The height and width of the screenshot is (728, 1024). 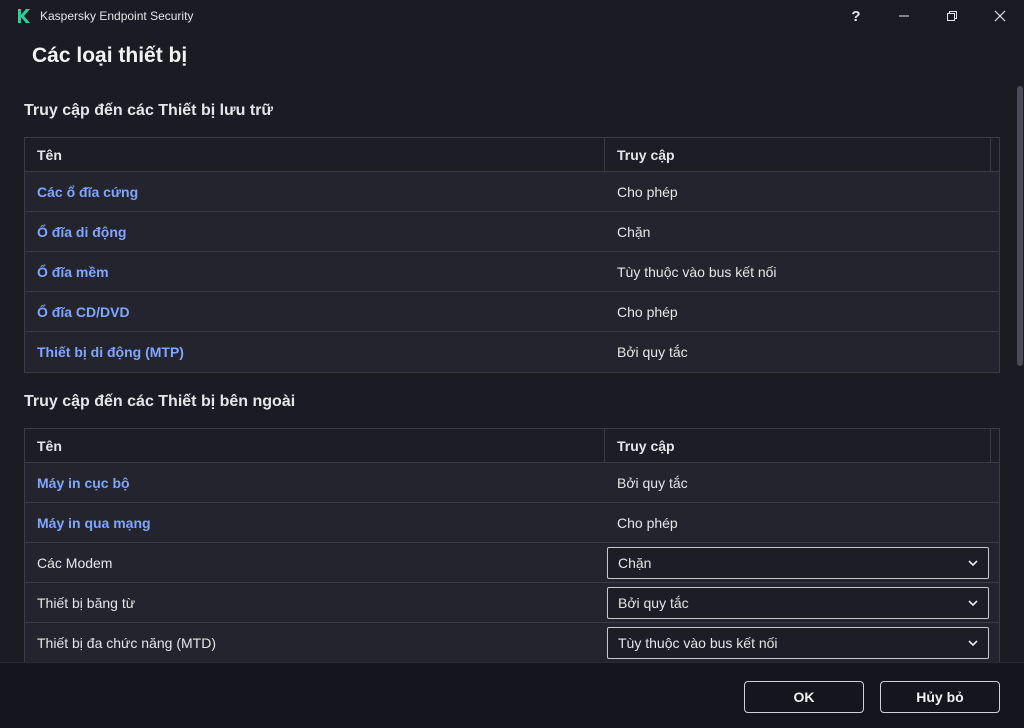 What do you see at coordinates (117, 16) in the screenshot?
I see `app-title: Kaspersky Endpoint Security` at bounding box center [117, 16].